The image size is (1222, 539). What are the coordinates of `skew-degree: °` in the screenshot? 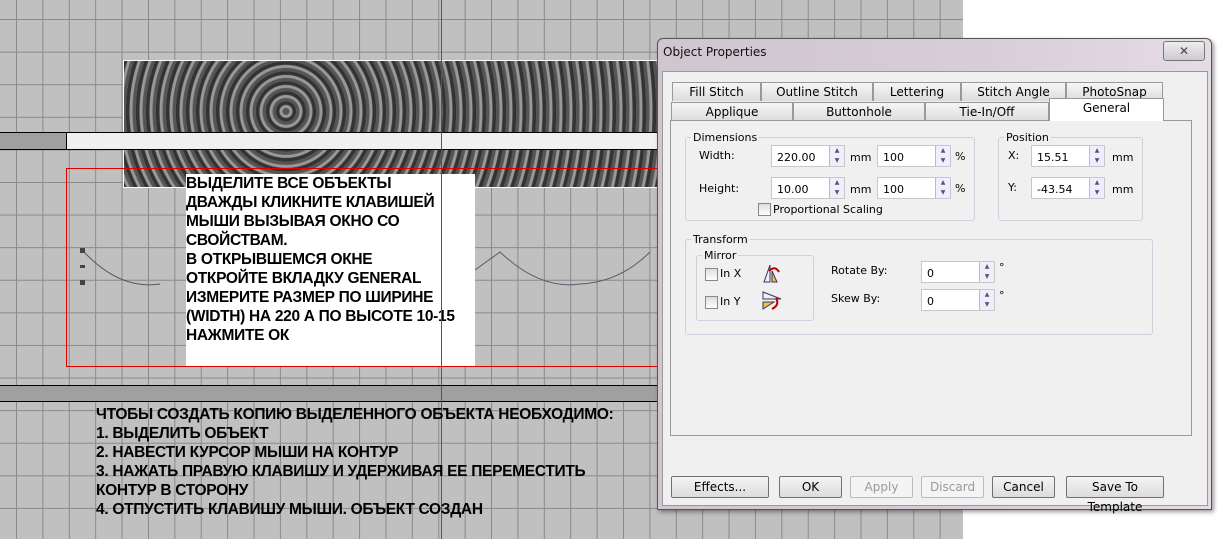 It's located at (1002, 295).